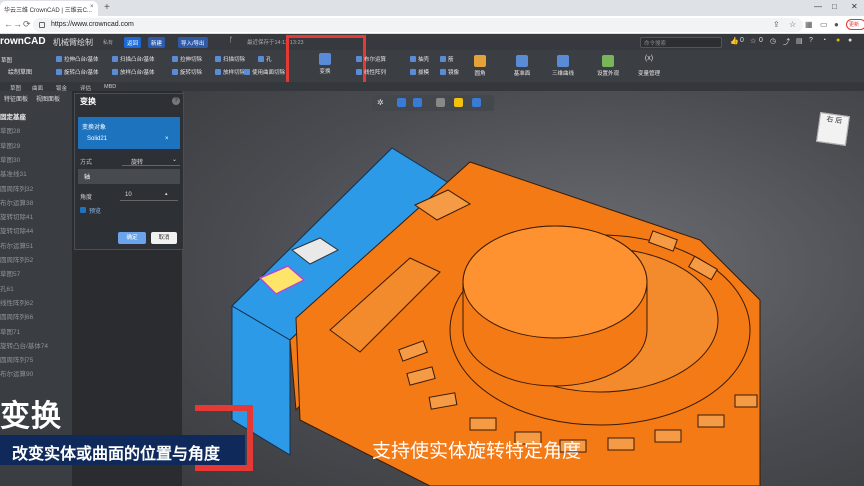 The width and height of the screenshot is (864, 486). Describe the element at coordinates (10, 145) in the screenshot. I see `feature-tree-item: 草图29` at that location.